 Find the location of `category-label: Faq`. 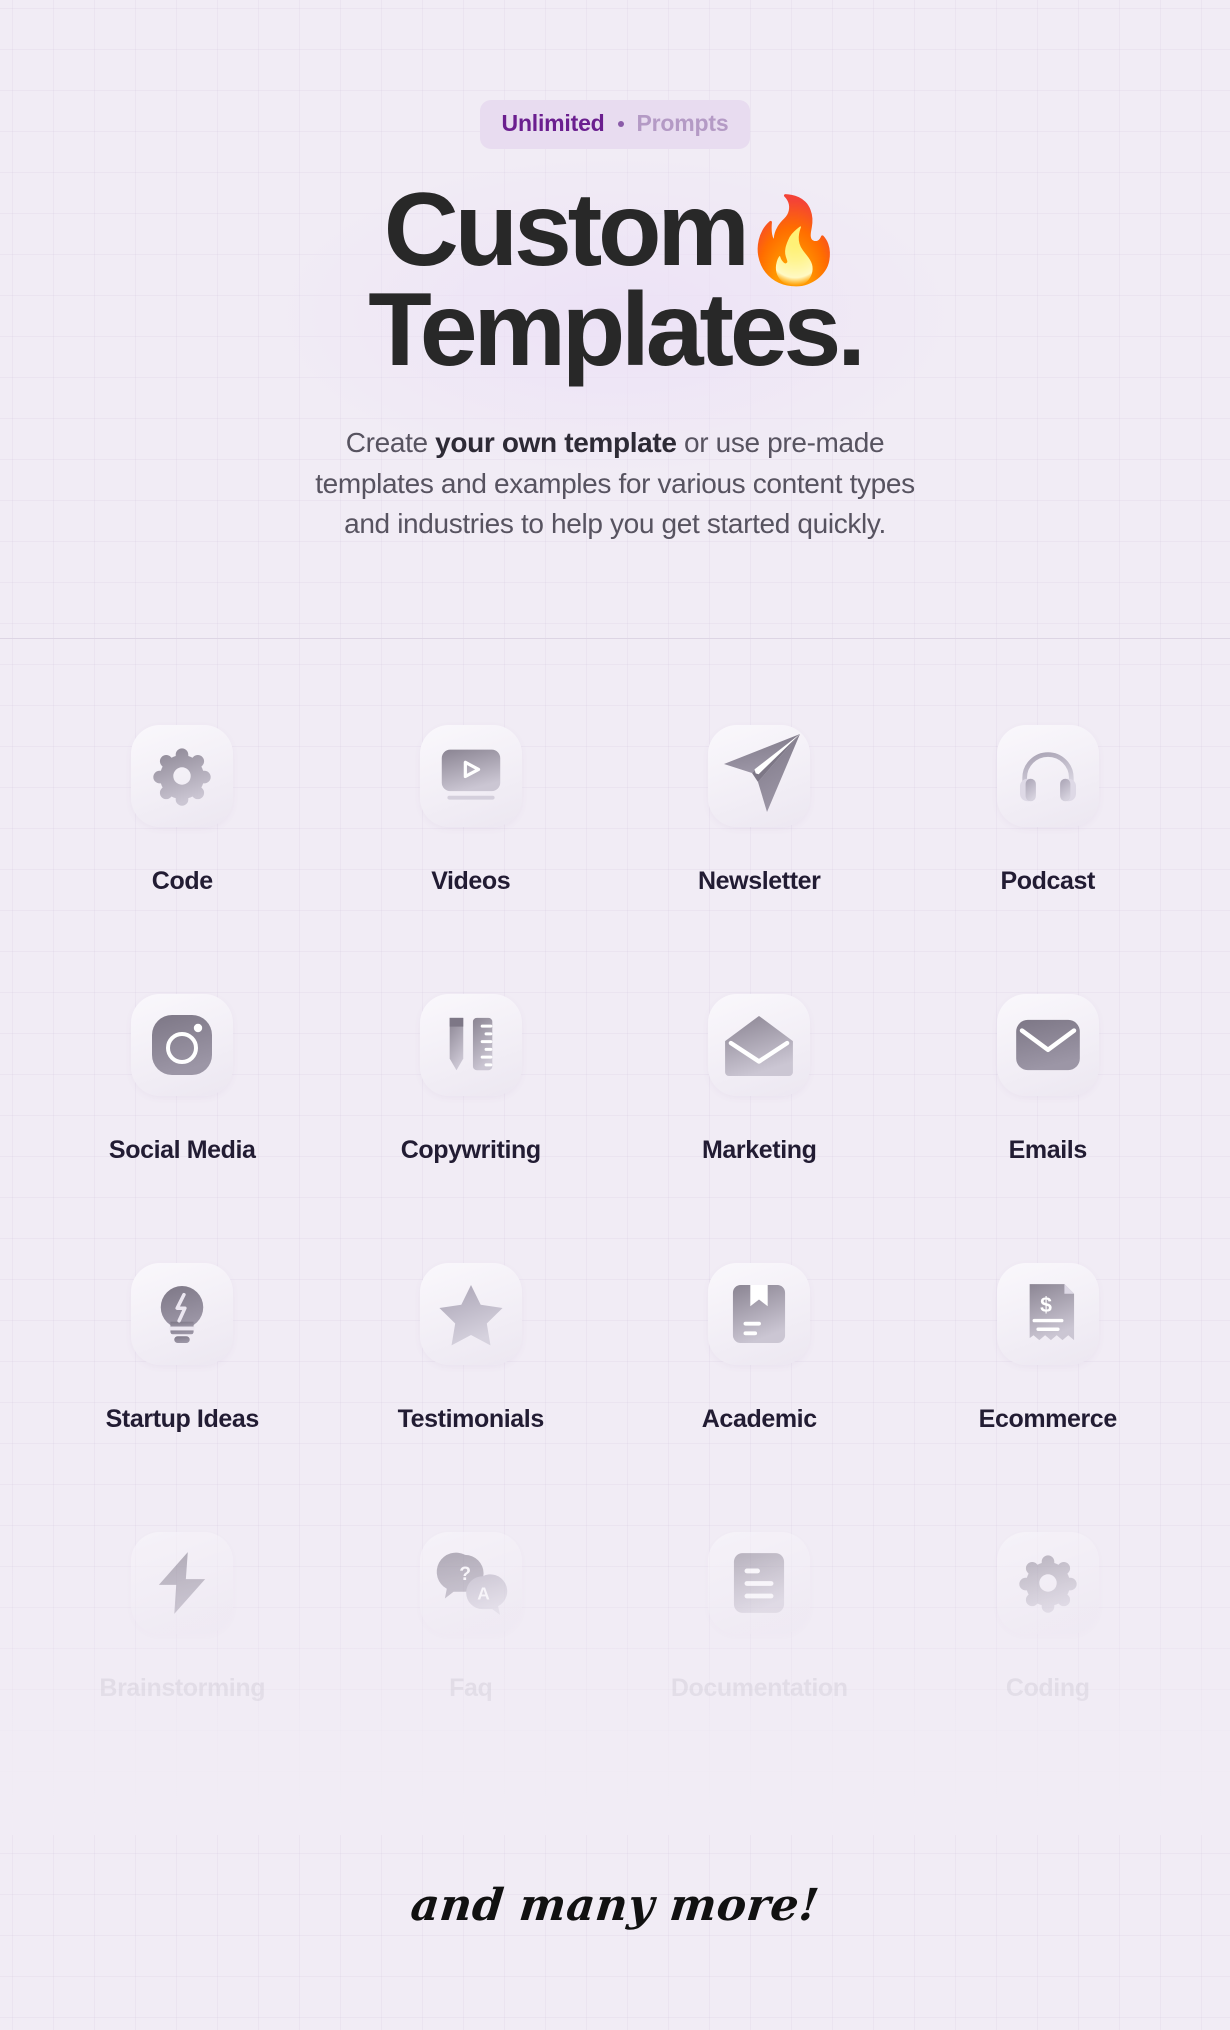

category-label: Faq is located at coordinates (471, 1688).